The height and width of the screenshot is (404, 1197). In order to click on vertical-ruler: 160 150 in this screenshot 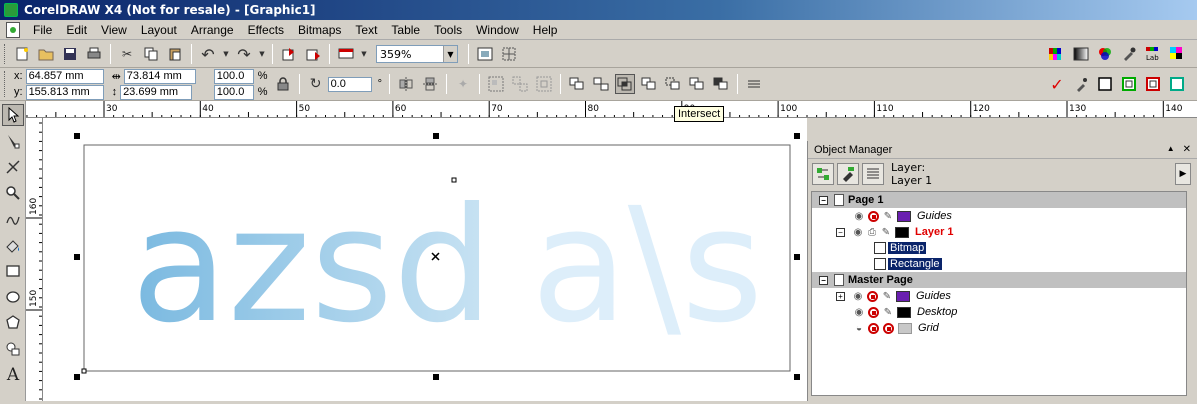, I will do `click(34, 259)`.